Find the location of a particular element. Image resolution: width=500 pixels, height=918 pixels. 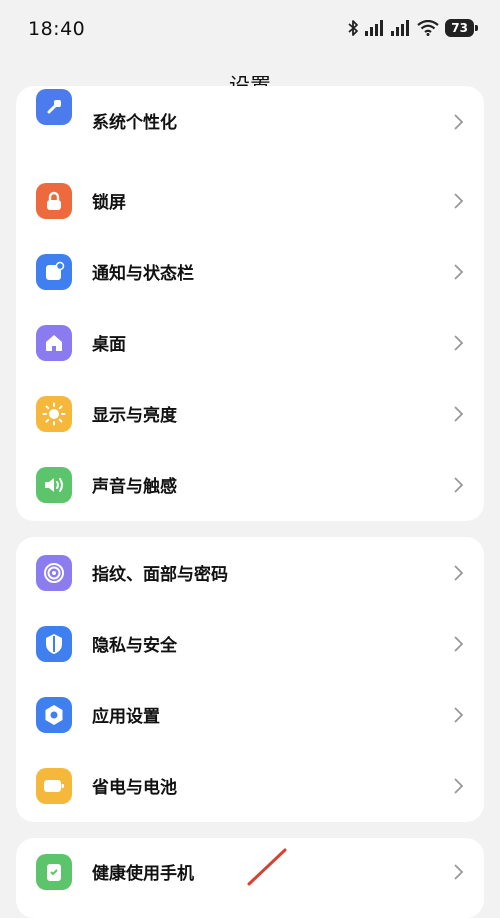

status-bar: 18:40 73 is located at coordinates (250, 30).